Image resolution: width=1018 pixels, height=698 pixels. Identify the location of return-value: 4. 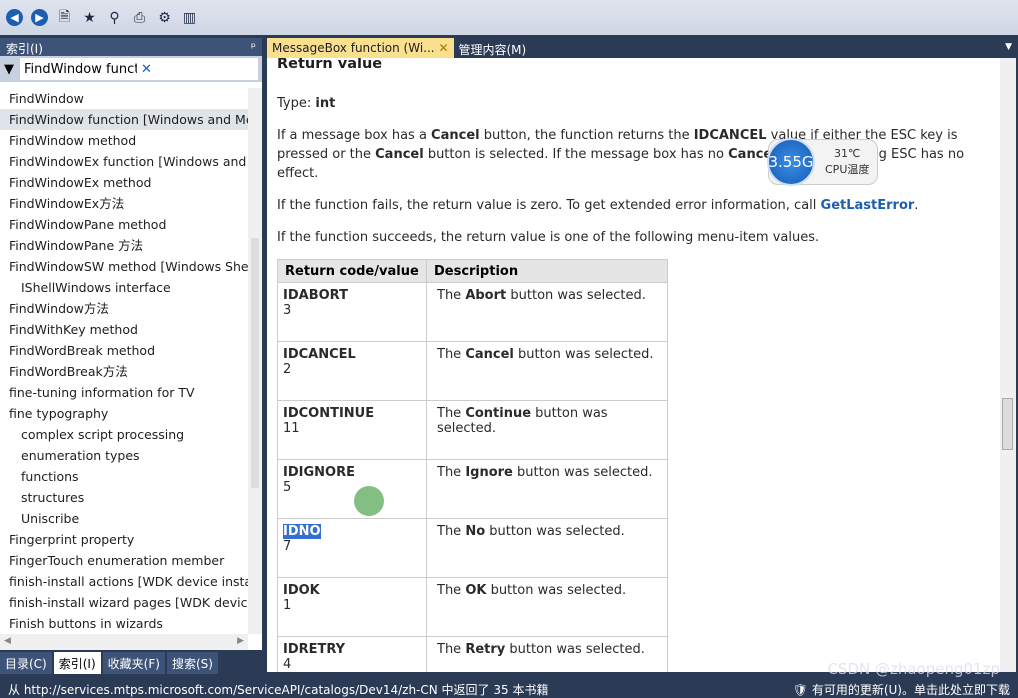
(287, 664).